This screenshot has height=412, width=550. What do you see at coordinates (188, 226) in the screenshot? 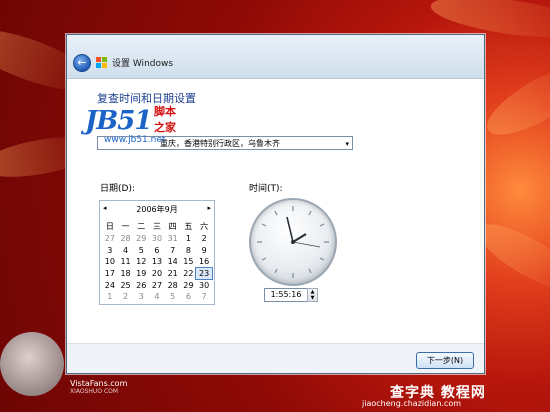
I see `weekday-header: 五` at bounding box center [188, 226].